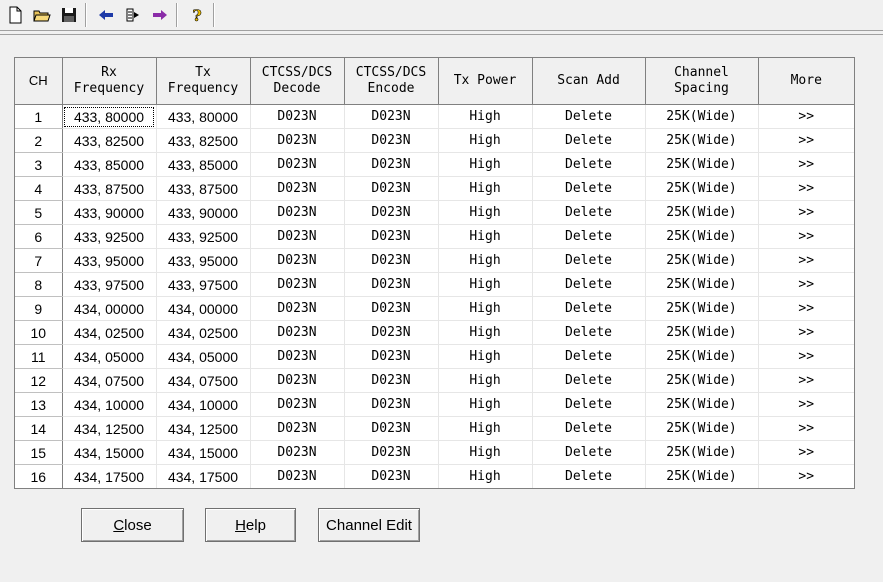 The height and width of the screenshot is (582, 883). I want to click on cell-ch: 6, so click(39, 236).